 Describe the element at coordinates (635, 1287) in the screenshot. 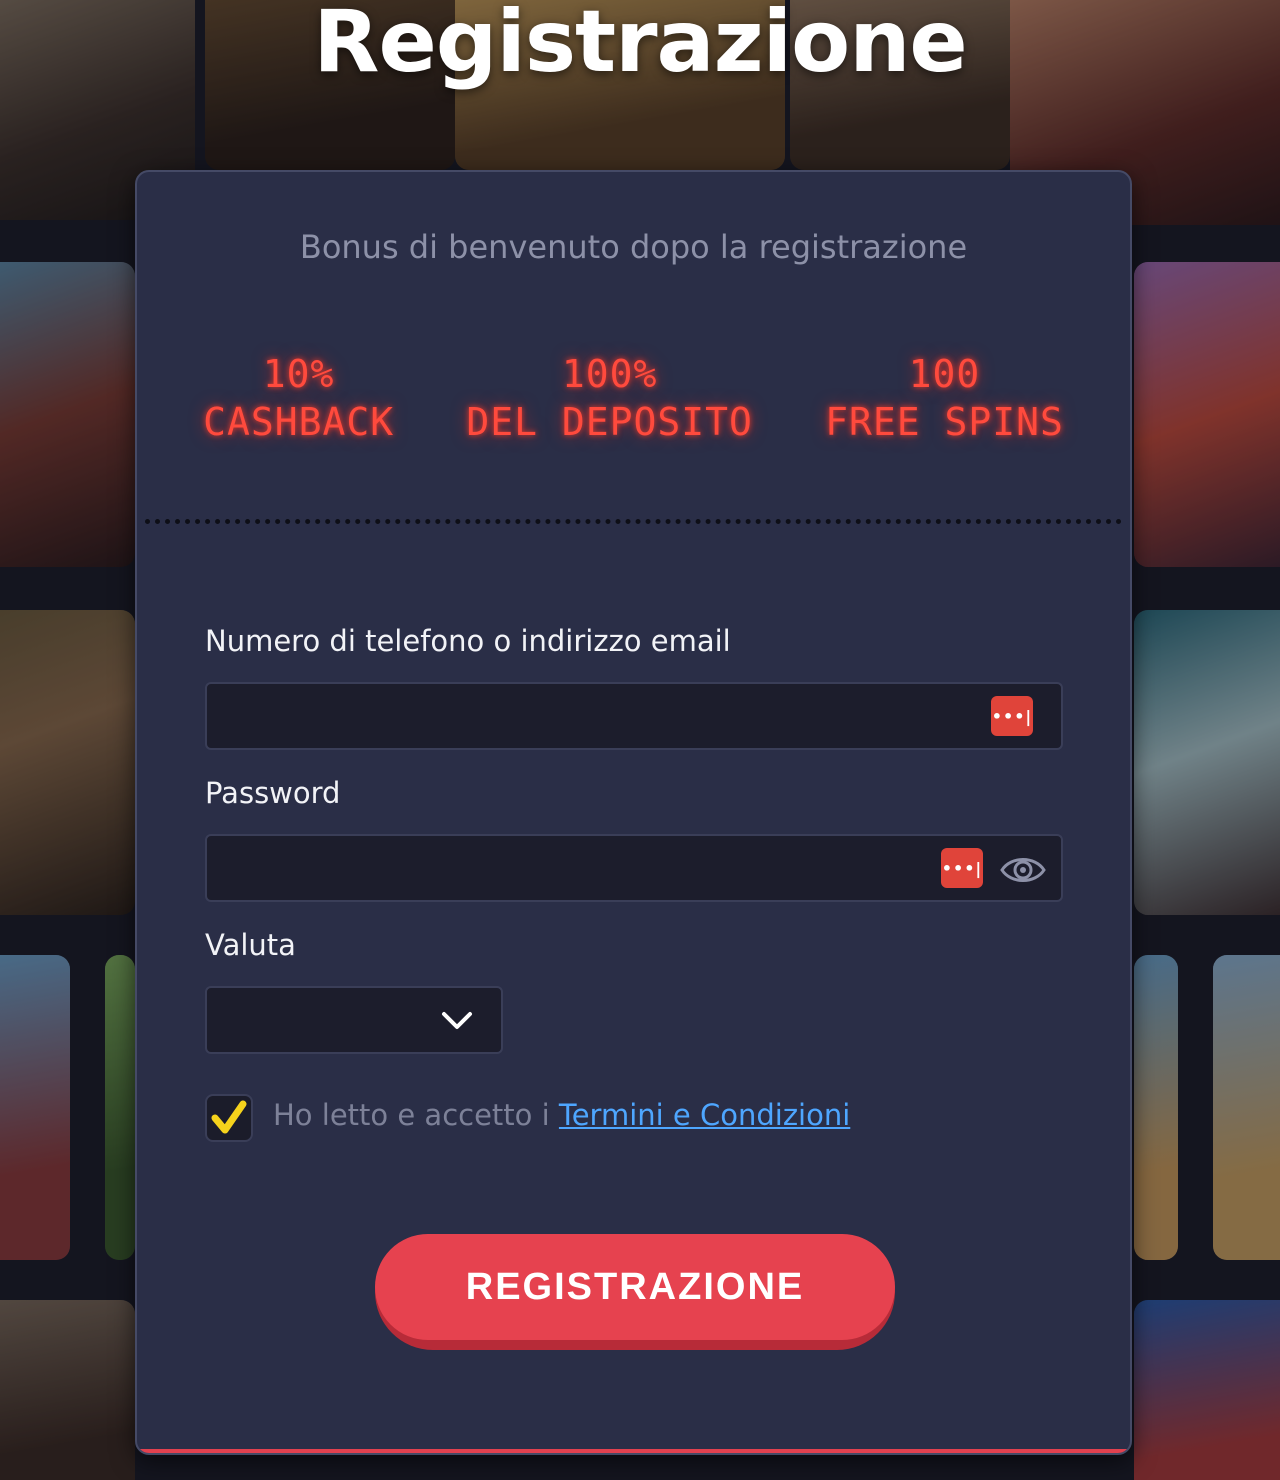

I see `register-button: REGISTRAZIONE` at that location.